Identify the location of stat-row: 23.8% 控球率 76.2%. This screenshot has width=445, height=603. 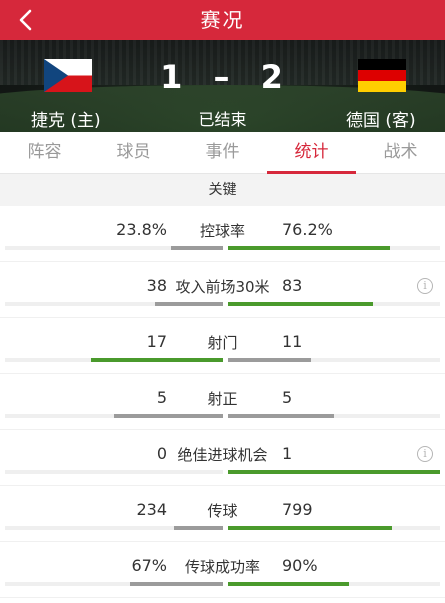
(222, 234).